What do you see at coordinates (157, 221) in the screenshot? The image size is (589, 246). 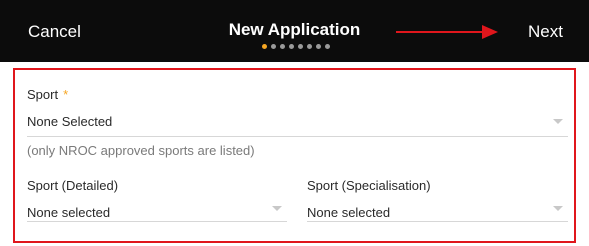 I see `sport-detailed-select-underline` at bounding box center [157, 221].